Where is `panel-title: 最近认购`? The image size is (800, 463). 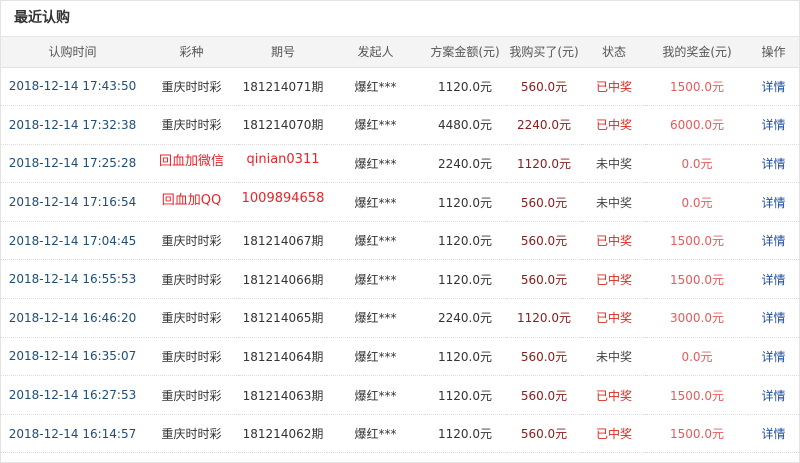 panel-title: 最近认购 is located at coordinates (400, 19).